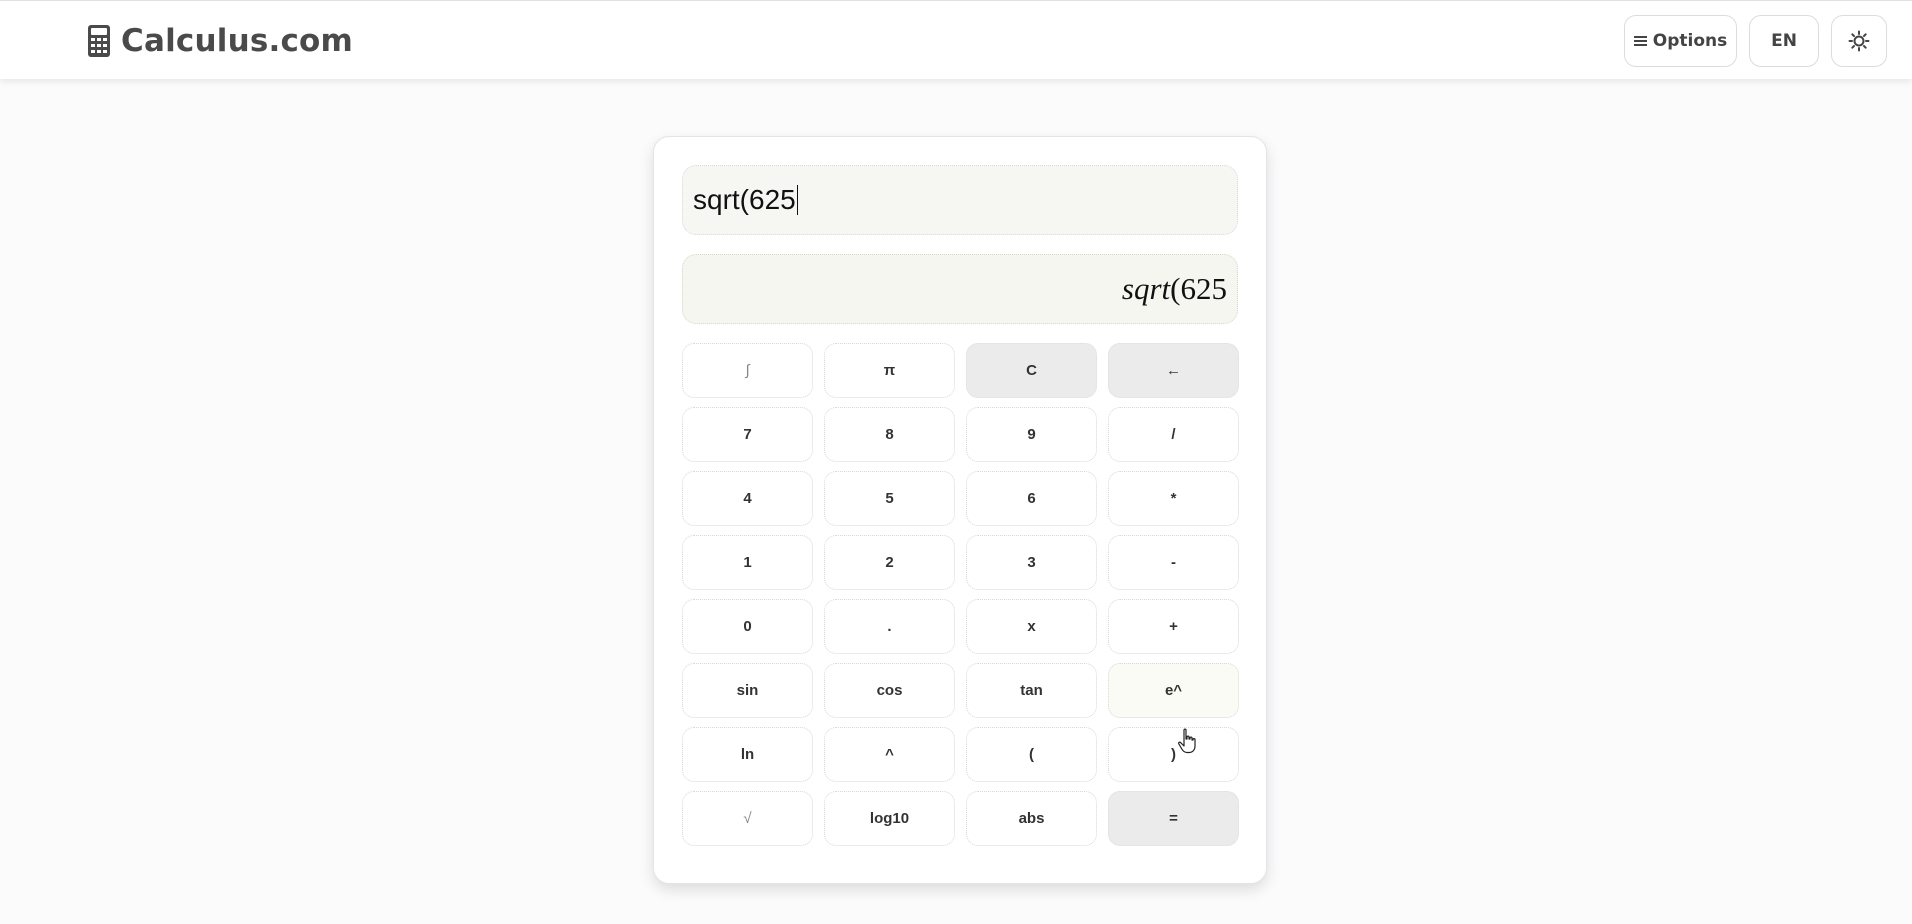 The width and height of the screenshot is (1912, 924). I want to click on digit-7-key: 7, so click(747, 434).